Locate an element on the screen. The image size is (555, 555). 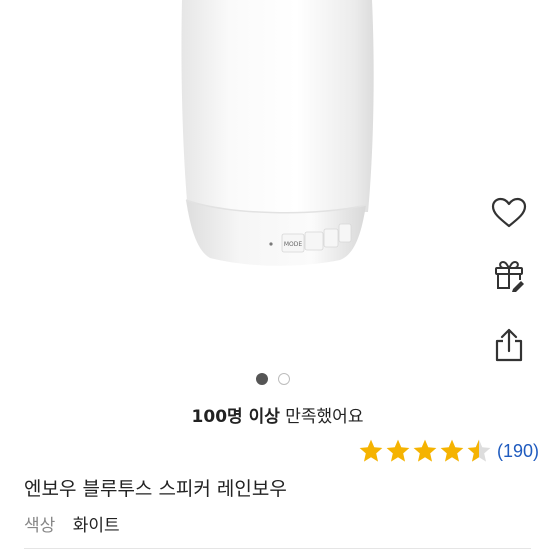
share-icon is located at coordinates (509, 345).